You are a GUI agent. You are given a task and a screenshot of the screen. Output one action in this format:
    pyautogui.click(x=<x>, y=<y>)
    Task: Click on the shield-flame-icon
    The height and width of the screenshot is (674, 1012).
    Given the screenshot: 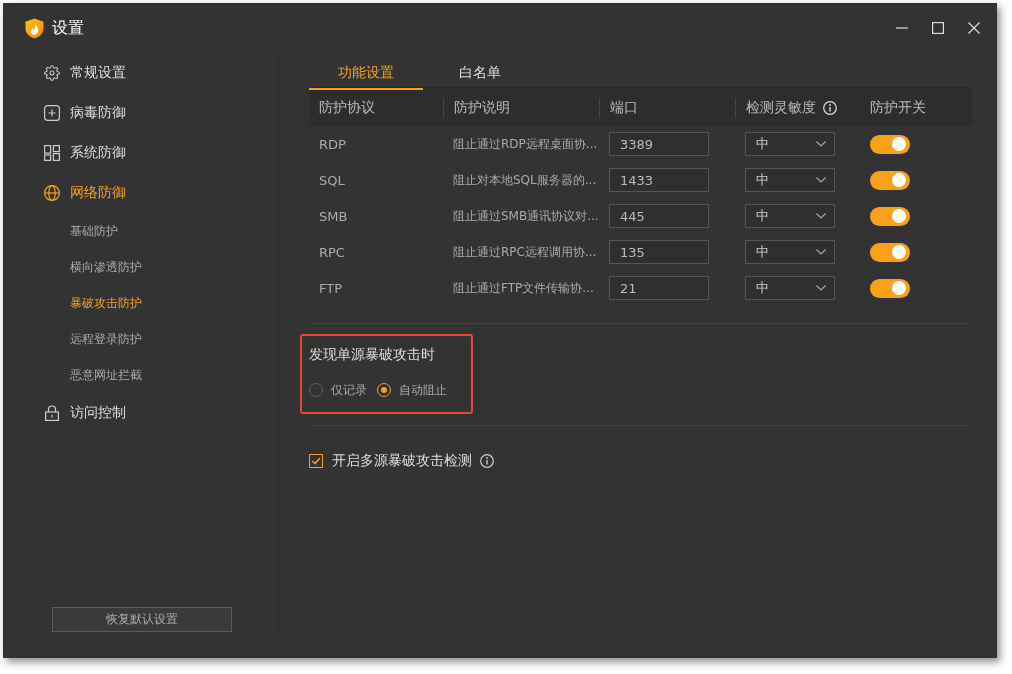 What is the action you would take?
    pyautogui.click(x=34, y=28)
    